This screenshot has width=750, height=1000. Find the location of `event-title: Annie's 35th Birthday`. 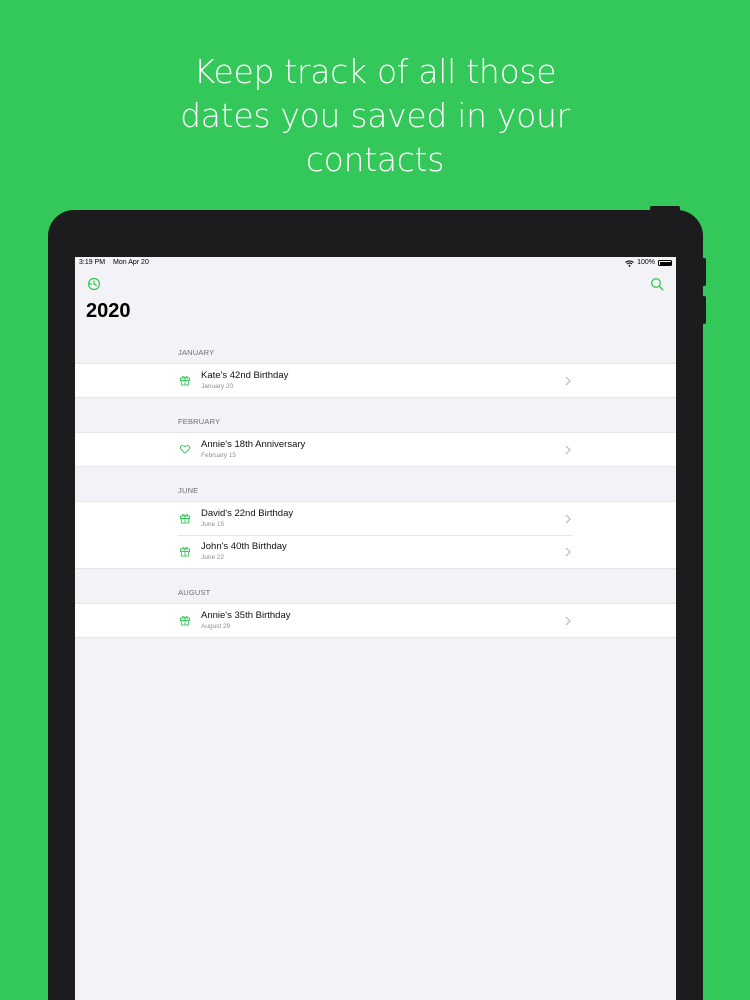

event-title: Annie's 35th Birthday is located at coordinates (246, 615).